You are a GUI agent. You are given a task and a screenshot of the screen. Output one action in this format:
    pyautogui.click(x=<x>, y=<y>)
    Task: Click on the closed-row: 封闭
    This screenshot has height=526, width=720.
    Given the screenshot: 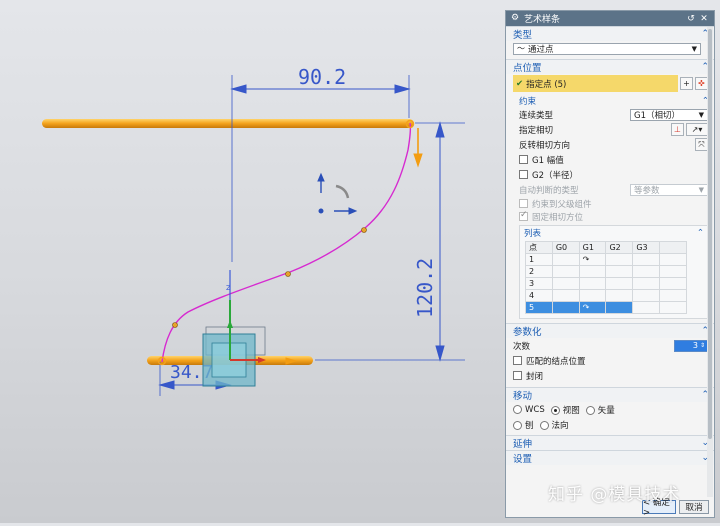 What is the action you would take?
    pyautogui.click(x=610, y=375)
    